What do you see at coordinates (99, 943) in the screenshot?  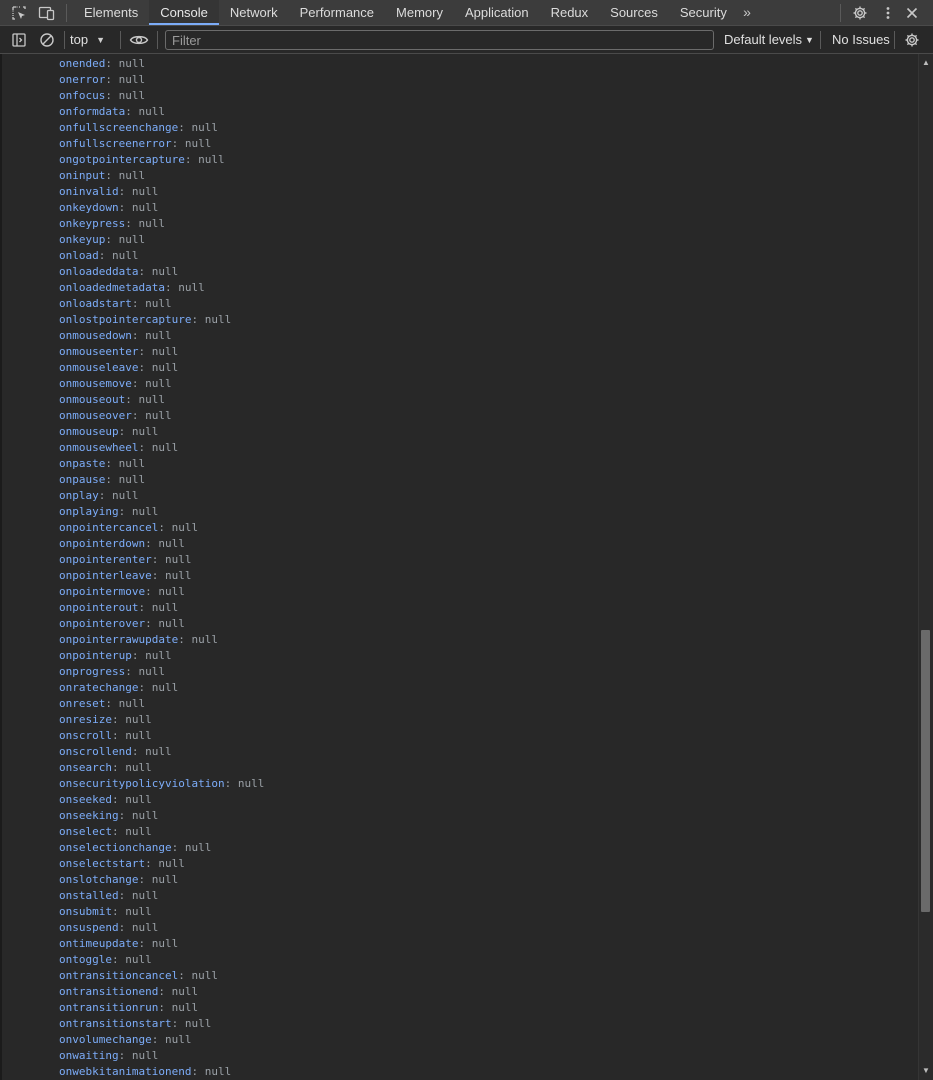 I see `property-name: ontimeupdate` at bounding box center [99, 943].